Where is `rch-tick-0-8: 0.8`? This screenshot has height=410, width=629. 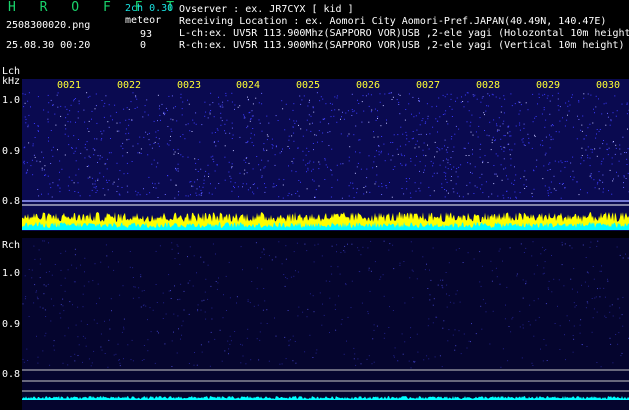 rch-tick-0-8: 0.8 is located at coordinates (11, 374).